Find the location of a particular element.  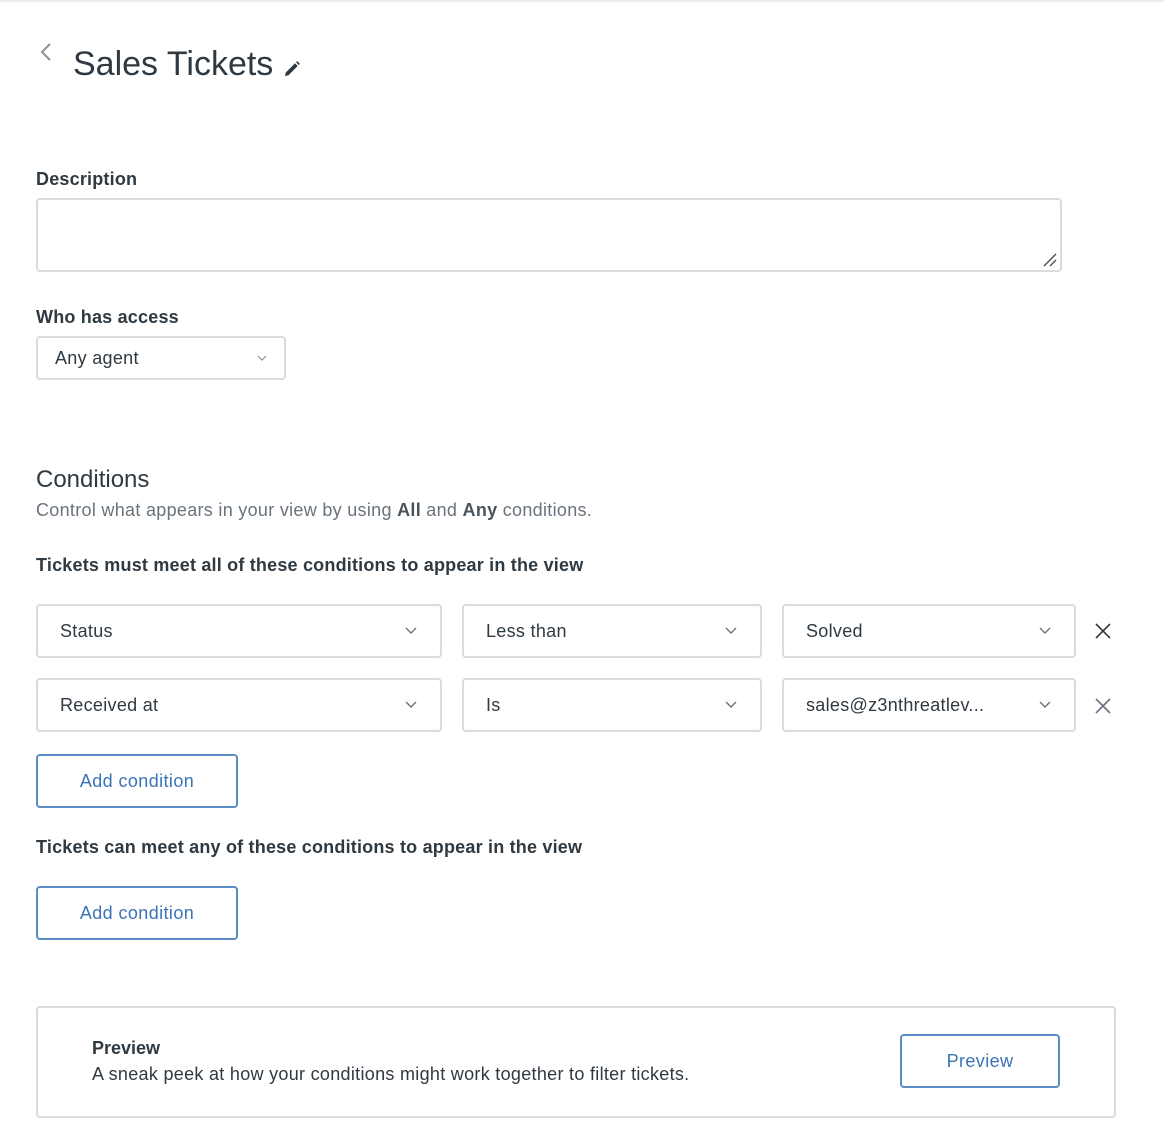

page-title: Sales Tickets is located at coordinates (173, 64).